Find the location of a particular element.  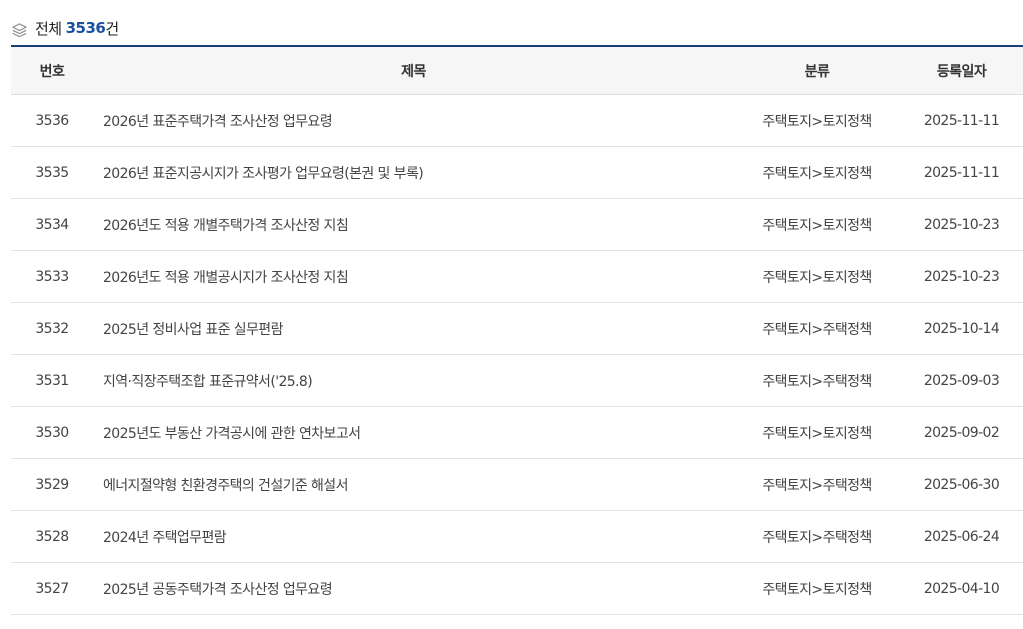

total-label: 전체 is located at coordinates (48, 28).